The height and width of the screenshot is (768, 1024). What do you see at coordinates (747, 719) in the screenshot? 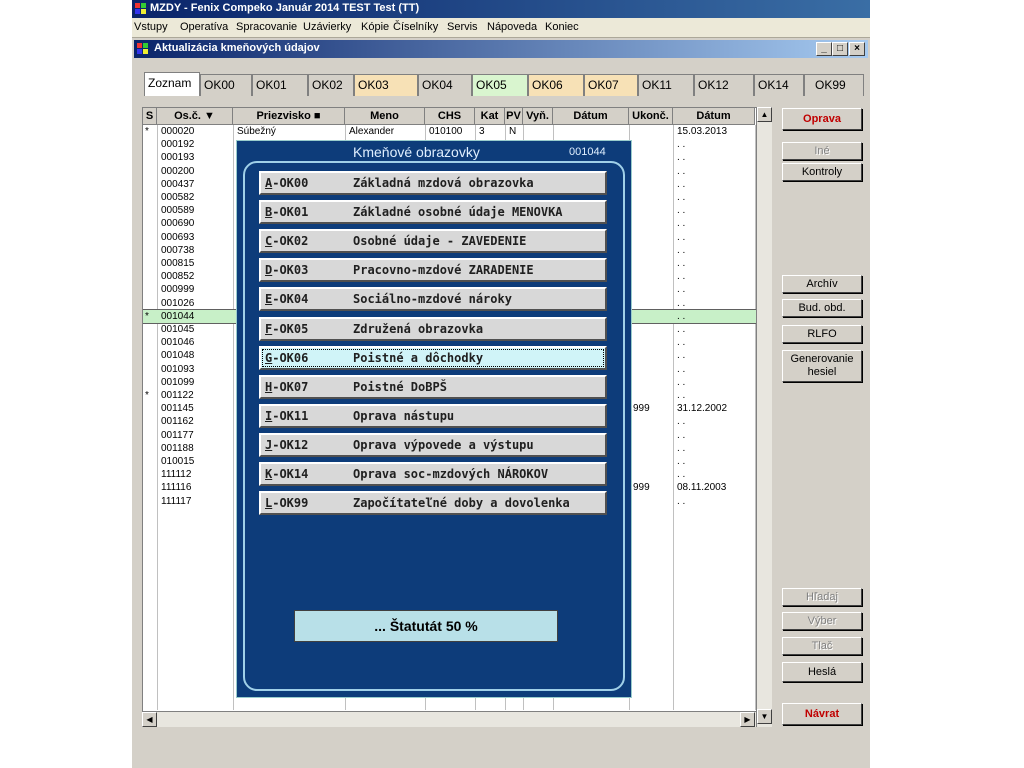
I see `scroll-right-icon: ▶` at bounding box center [747, 719].